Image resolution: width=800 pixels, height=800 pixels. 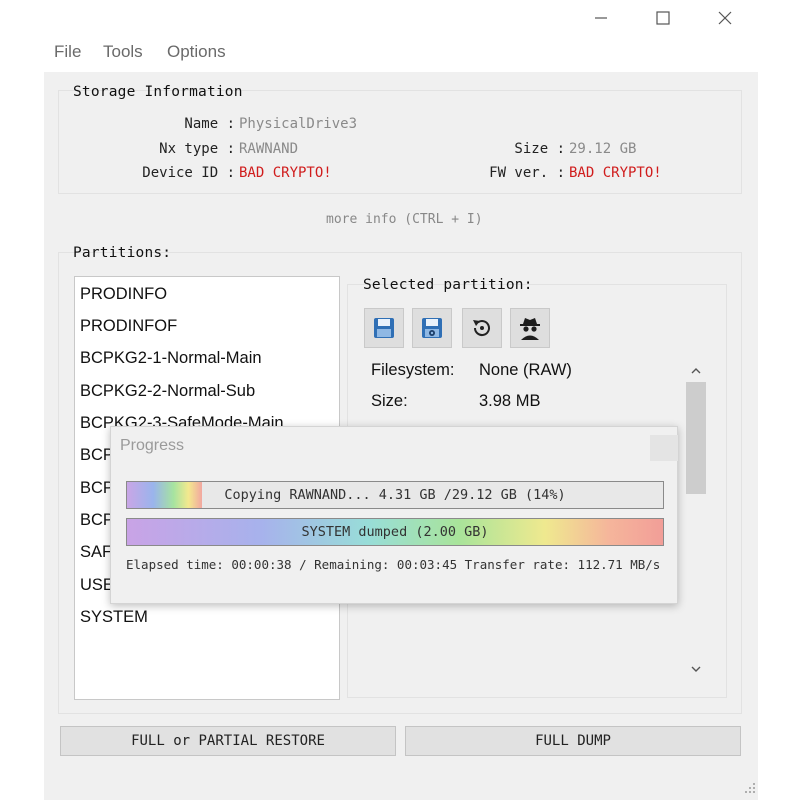 I want to click on spy-icon, so click(x=530, y=329).